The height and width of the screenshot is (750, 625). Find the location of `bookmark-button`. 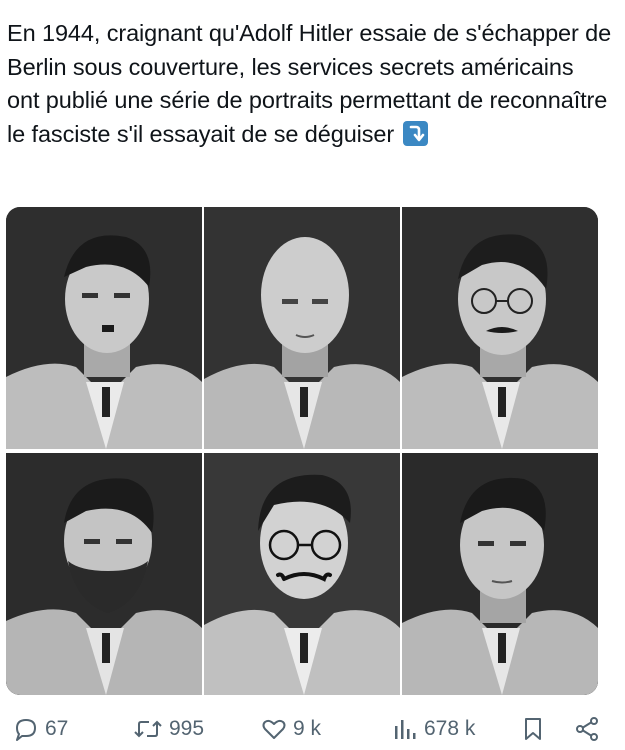

bookmark-button is located at coordinates (536, 729).